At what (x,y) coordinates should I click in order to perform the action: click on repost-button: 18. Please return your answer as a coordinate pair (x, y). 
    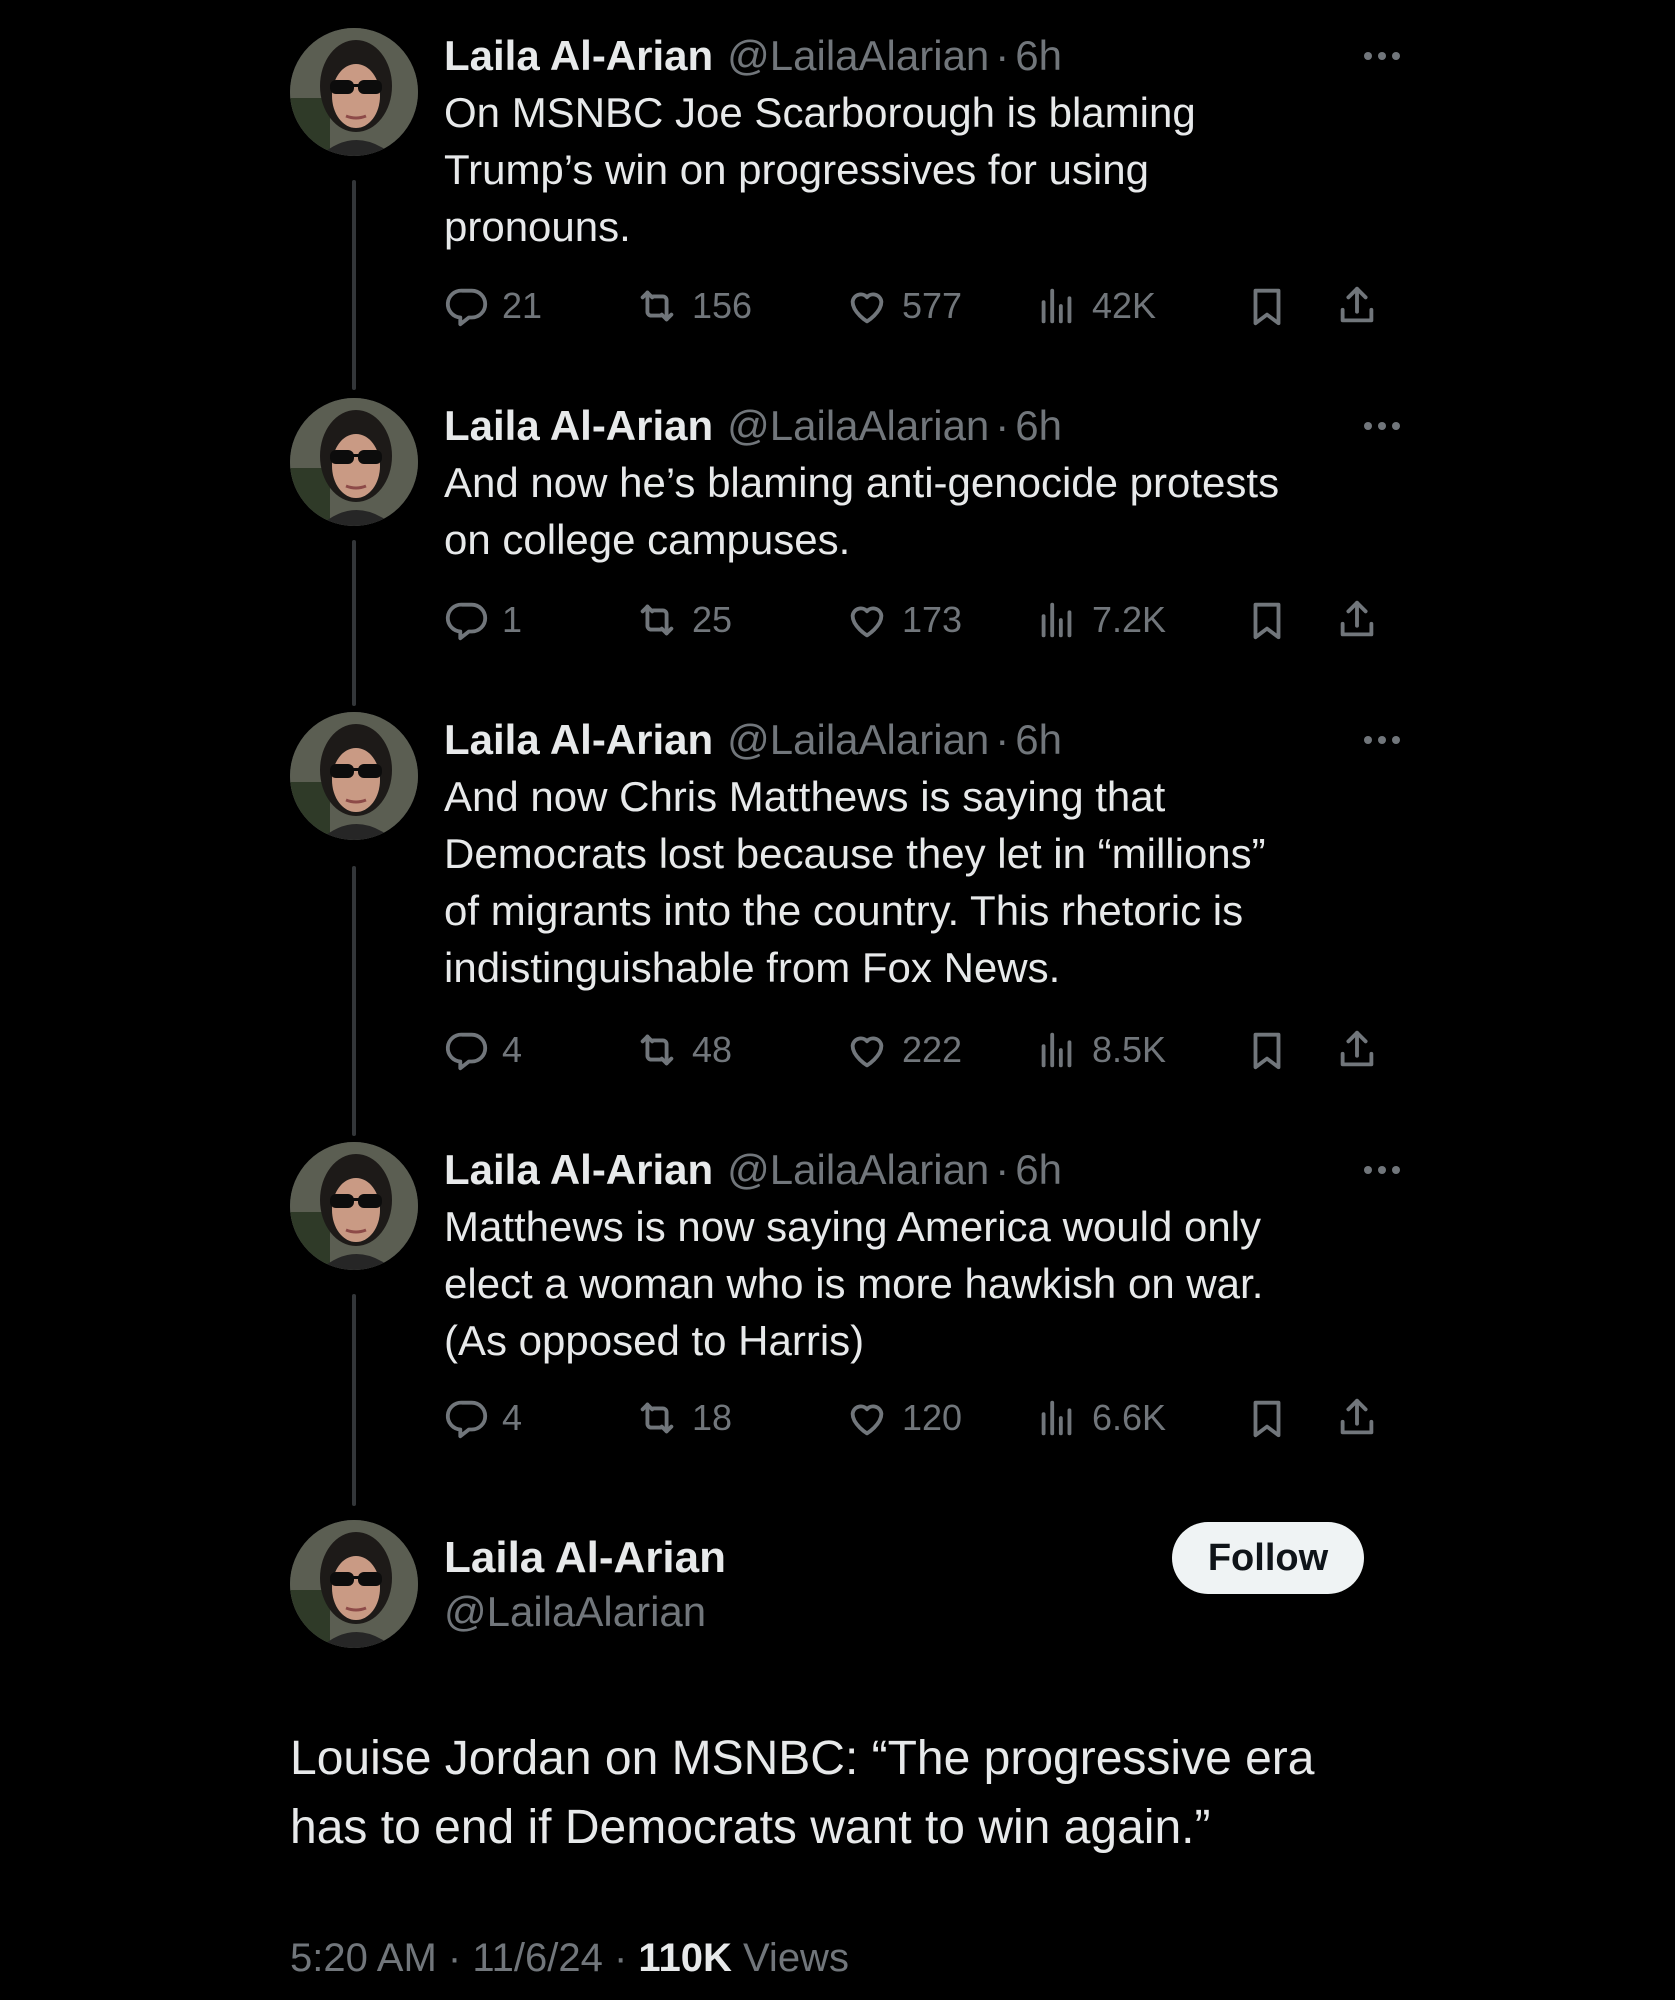
    Looking at the image, I should click on (683, 1418).